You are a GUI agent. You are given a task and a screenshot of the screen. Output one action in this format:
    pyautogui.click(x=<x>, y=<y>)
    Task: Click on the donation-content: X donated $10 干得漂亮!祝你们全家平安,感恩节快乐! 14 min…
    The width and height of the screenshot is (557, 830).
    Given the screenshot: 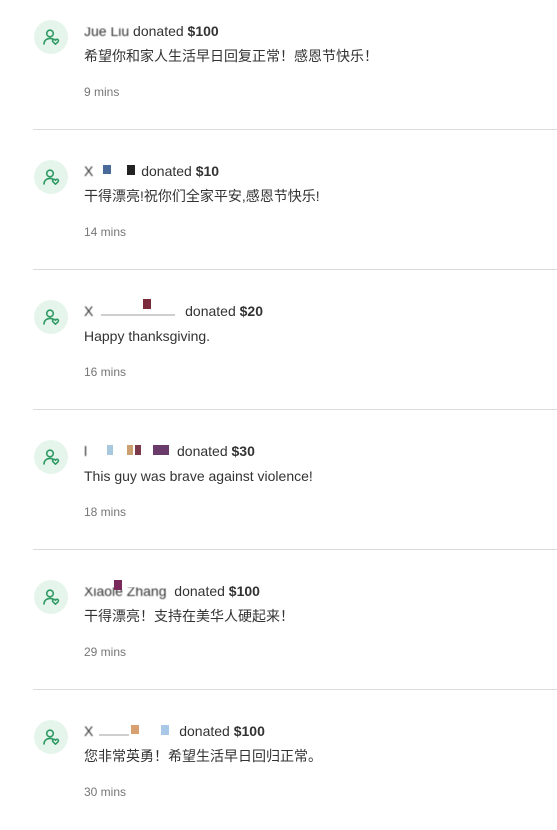 What is the action you would take?
    pyautogui.click(x=310, y=201)
    